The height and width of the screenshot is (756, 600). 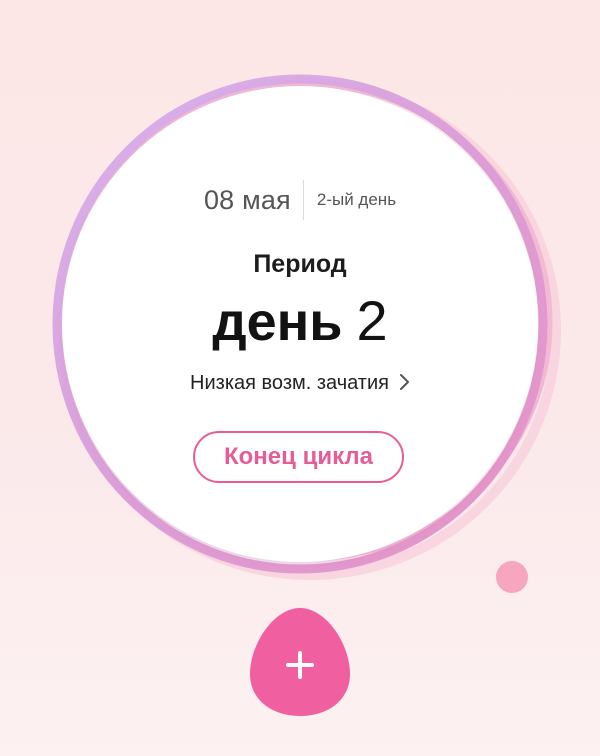 What do you see at coordinates (372, 320) in the screenshot?
I see `period-day-number: 2` at bounding box center [372, 320].